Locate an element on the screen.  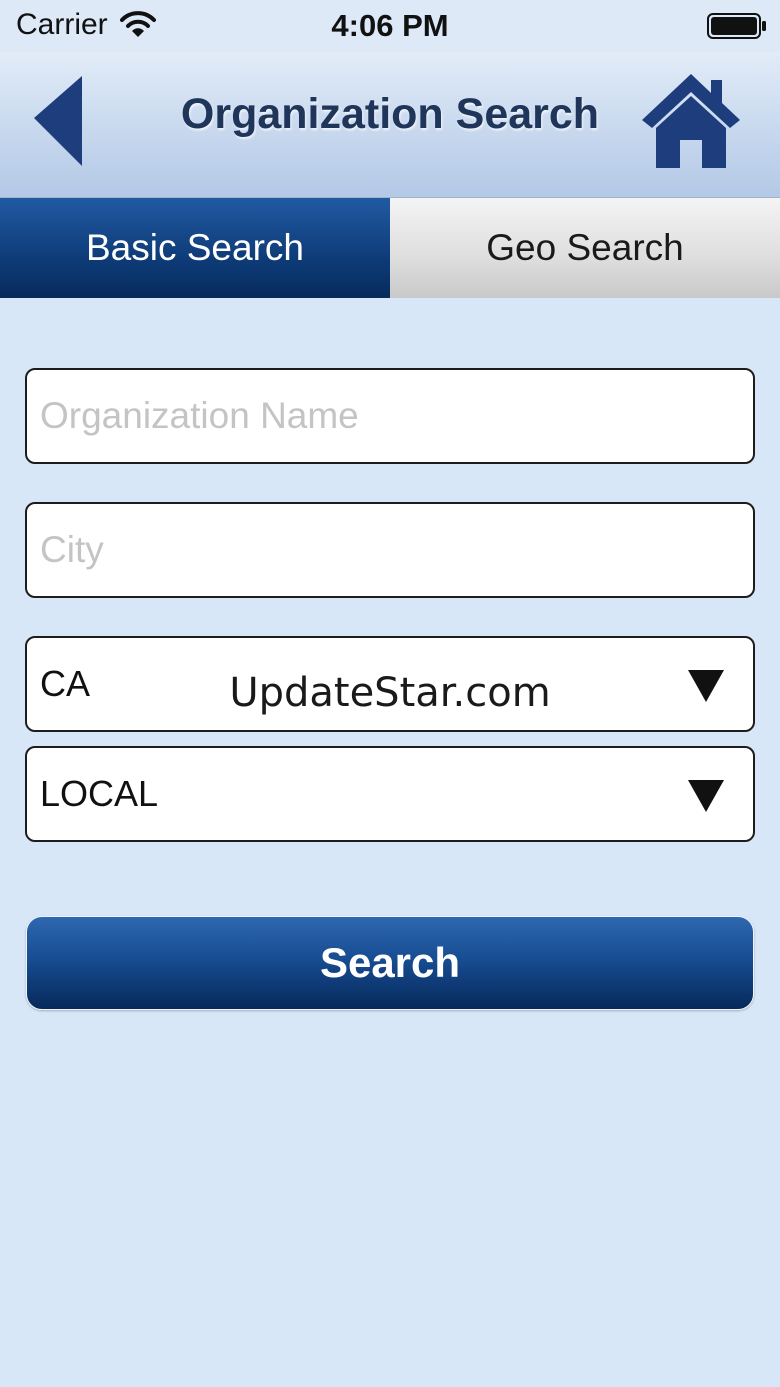
city-field is located at coordinates (390, 550).